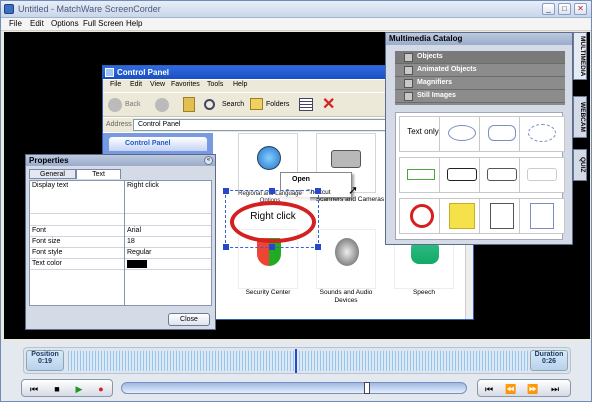 The height and width of the screenshot is (406, 592). What do you see at coordinates (542, 216) in the screenshot?
I see `pinned-note-object` at bounding box center [542, 216].